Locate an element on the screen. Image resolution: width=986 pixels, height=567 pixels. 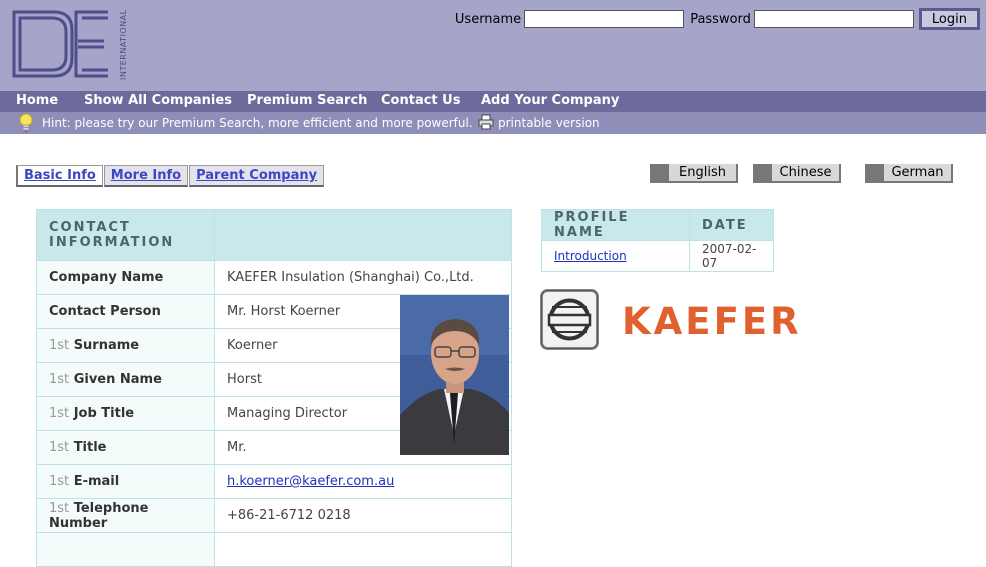
nav-show-all-companies: Show All Companies is located at coordinates (158, 100).